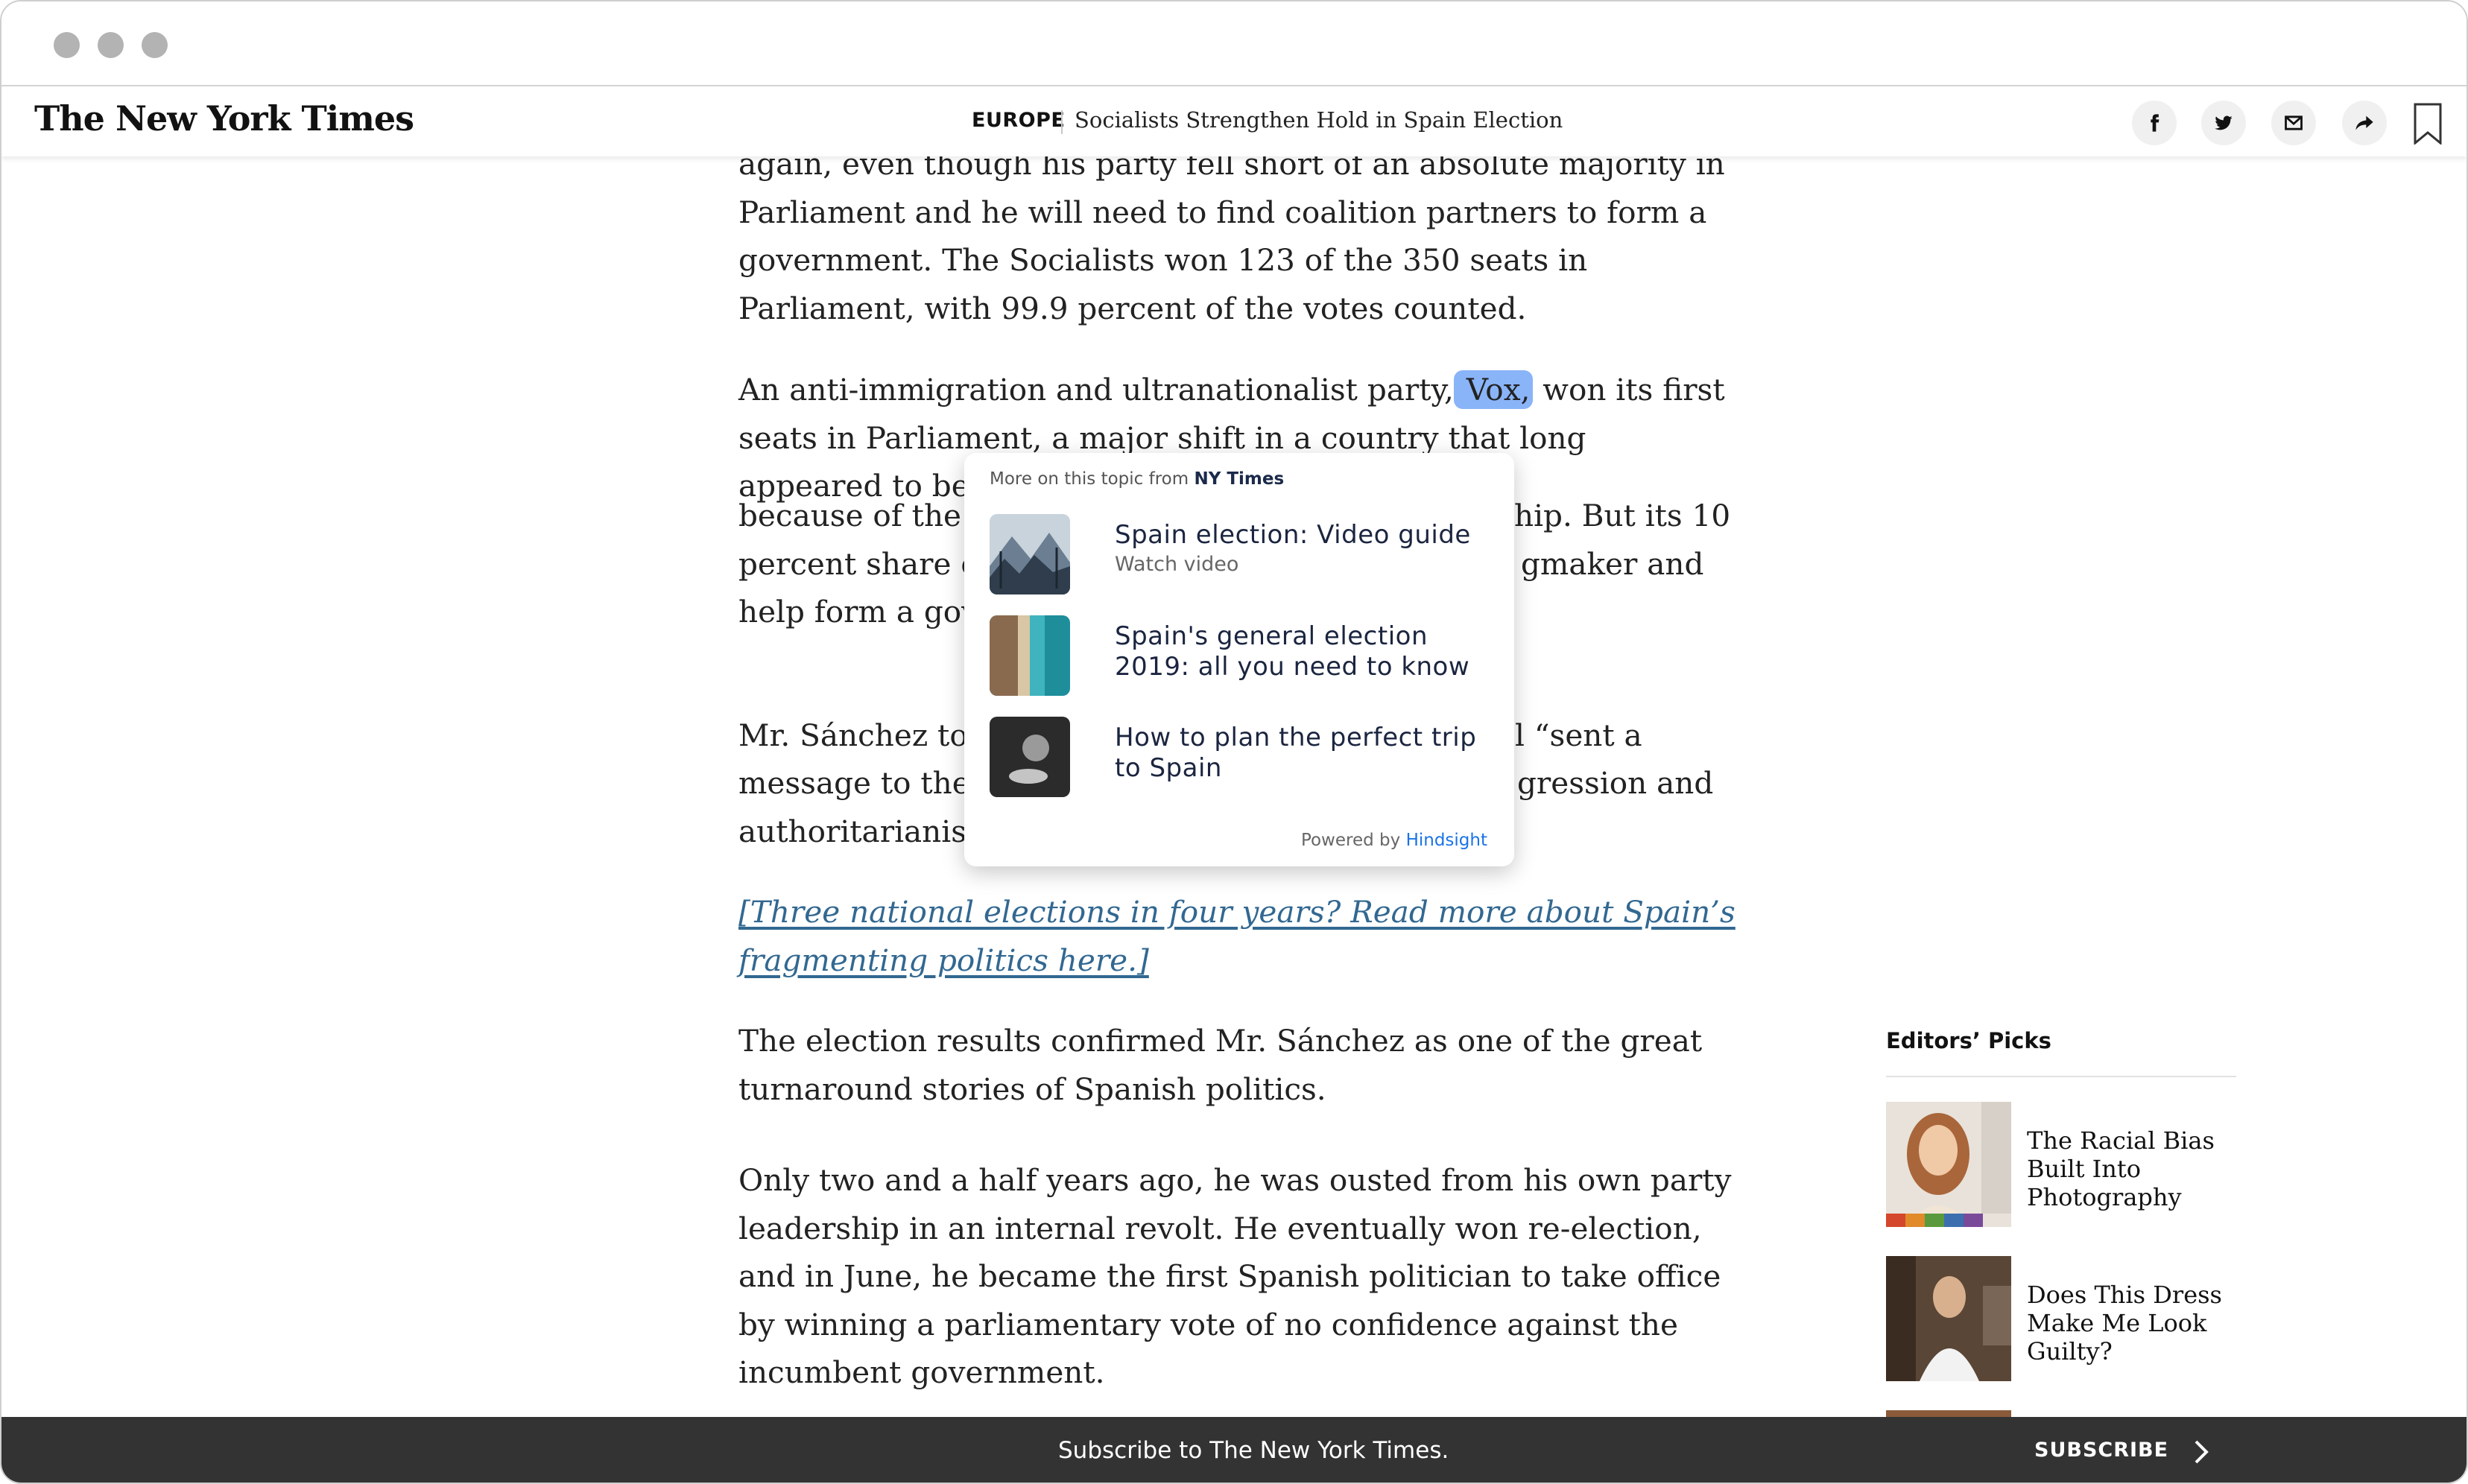 Image resolution: width=2468 pixels, height=1484 pixels. What do you see at coordinates (1446, 840) in the screenshot?
I see `hindsight-link: Hindsight` at bounding box center [1446, 840].